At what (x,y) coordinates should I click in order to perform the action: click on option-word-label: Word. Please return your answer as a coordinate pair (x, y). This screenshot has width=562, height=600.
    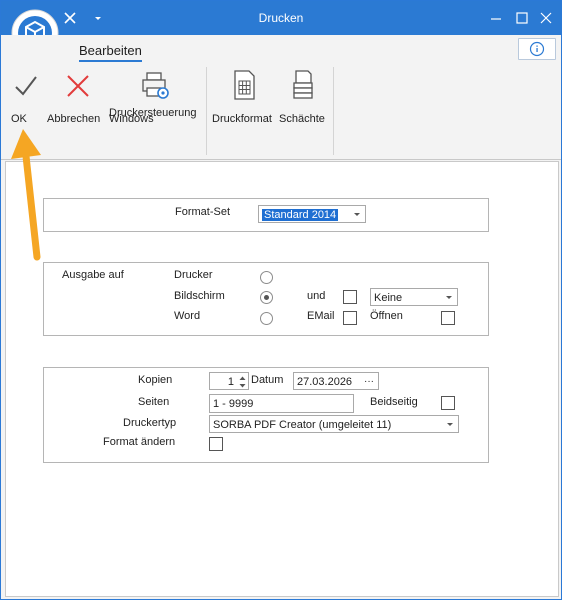
    Looking at the image, I should click on (187, 316).